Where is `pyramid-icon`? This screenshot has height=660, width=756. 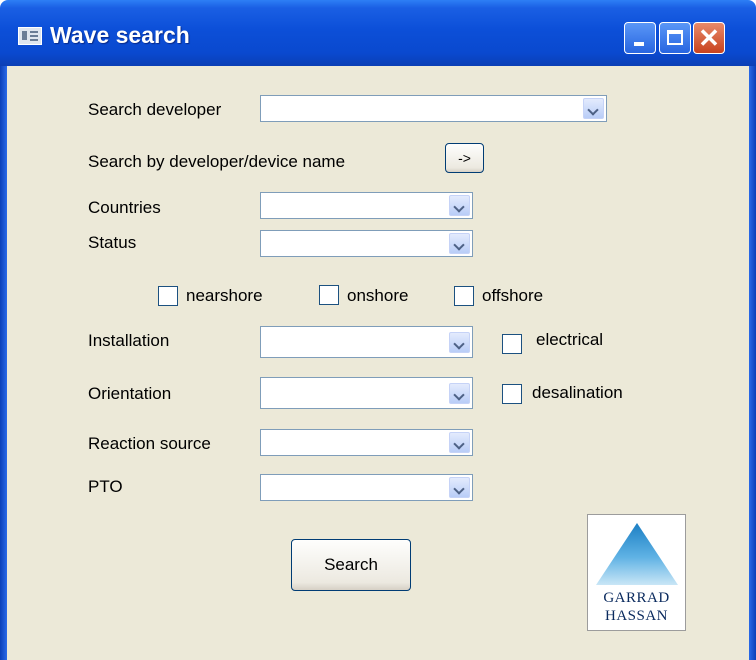 pyramid-icon is located at coordinates (637, 554).